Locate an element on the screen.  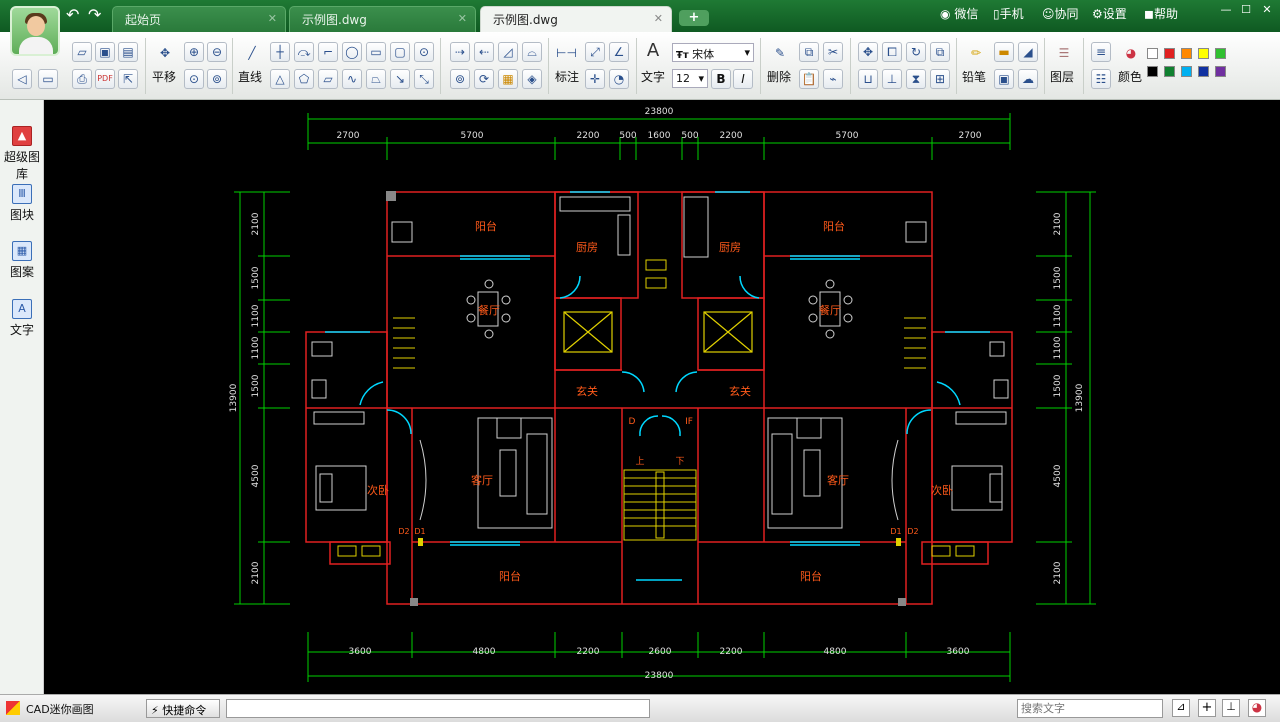
rotate-icon: ↻ is located at coordinates (916, 52).